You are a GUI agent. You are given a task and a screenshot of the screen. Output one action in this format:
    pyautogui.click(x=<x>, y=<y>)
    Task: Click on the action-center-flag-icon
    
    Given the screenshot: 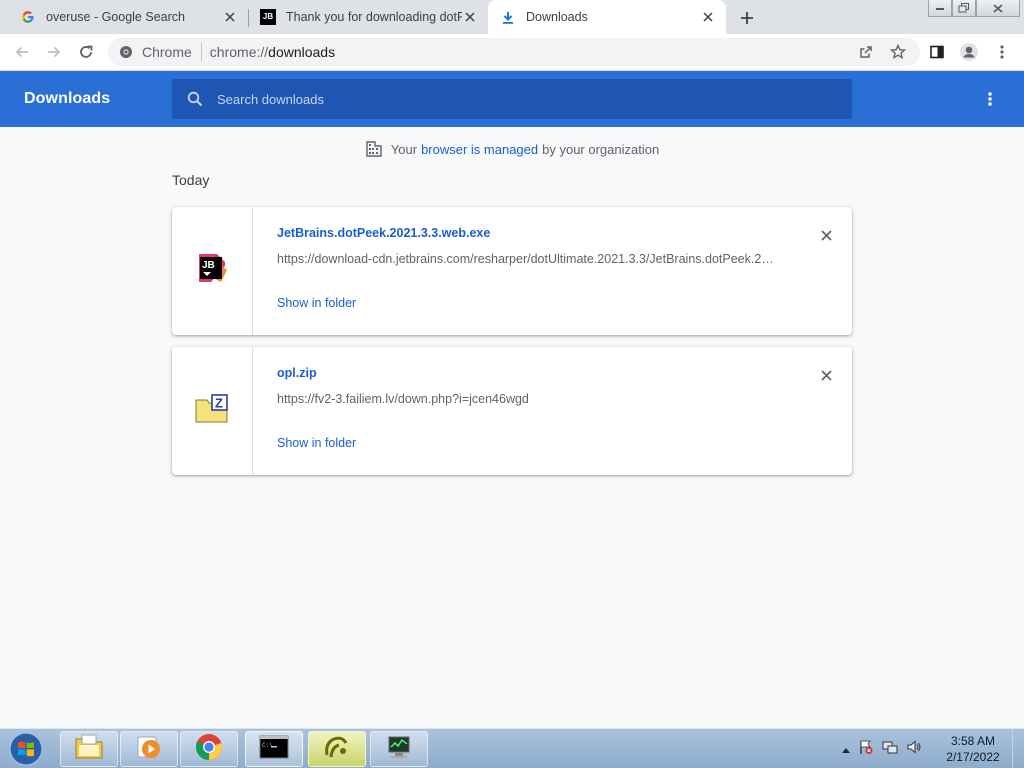 What is the action you would take?
    pyautogui.click(x=866, y=749)
    